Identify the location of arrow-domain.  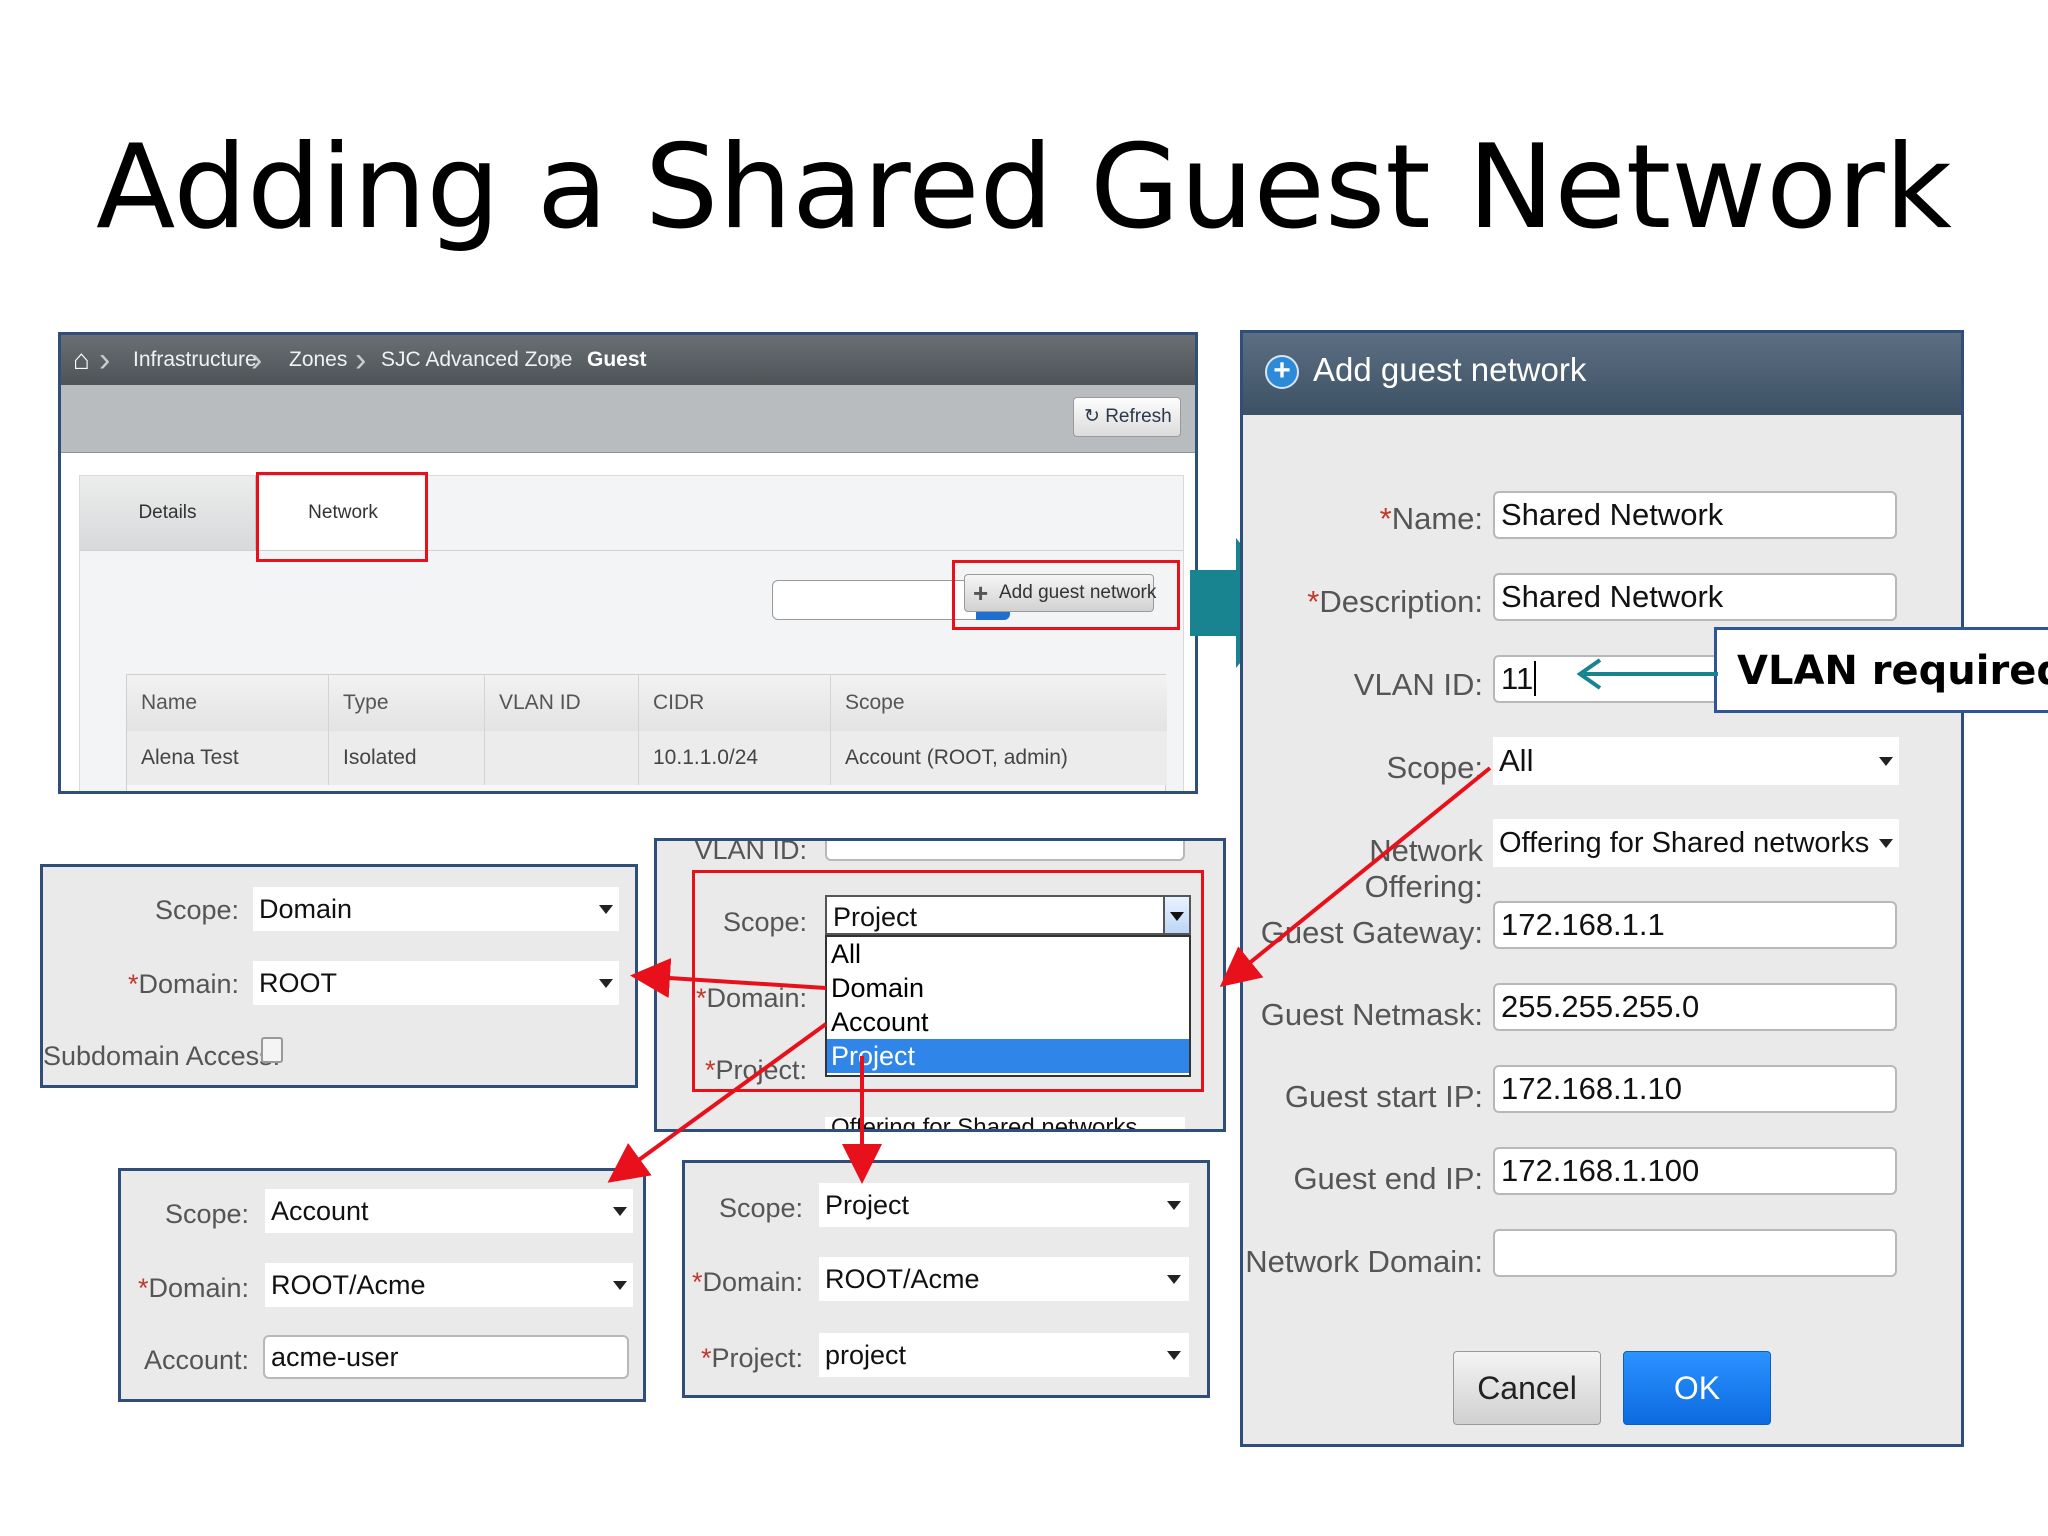
(728, 978).